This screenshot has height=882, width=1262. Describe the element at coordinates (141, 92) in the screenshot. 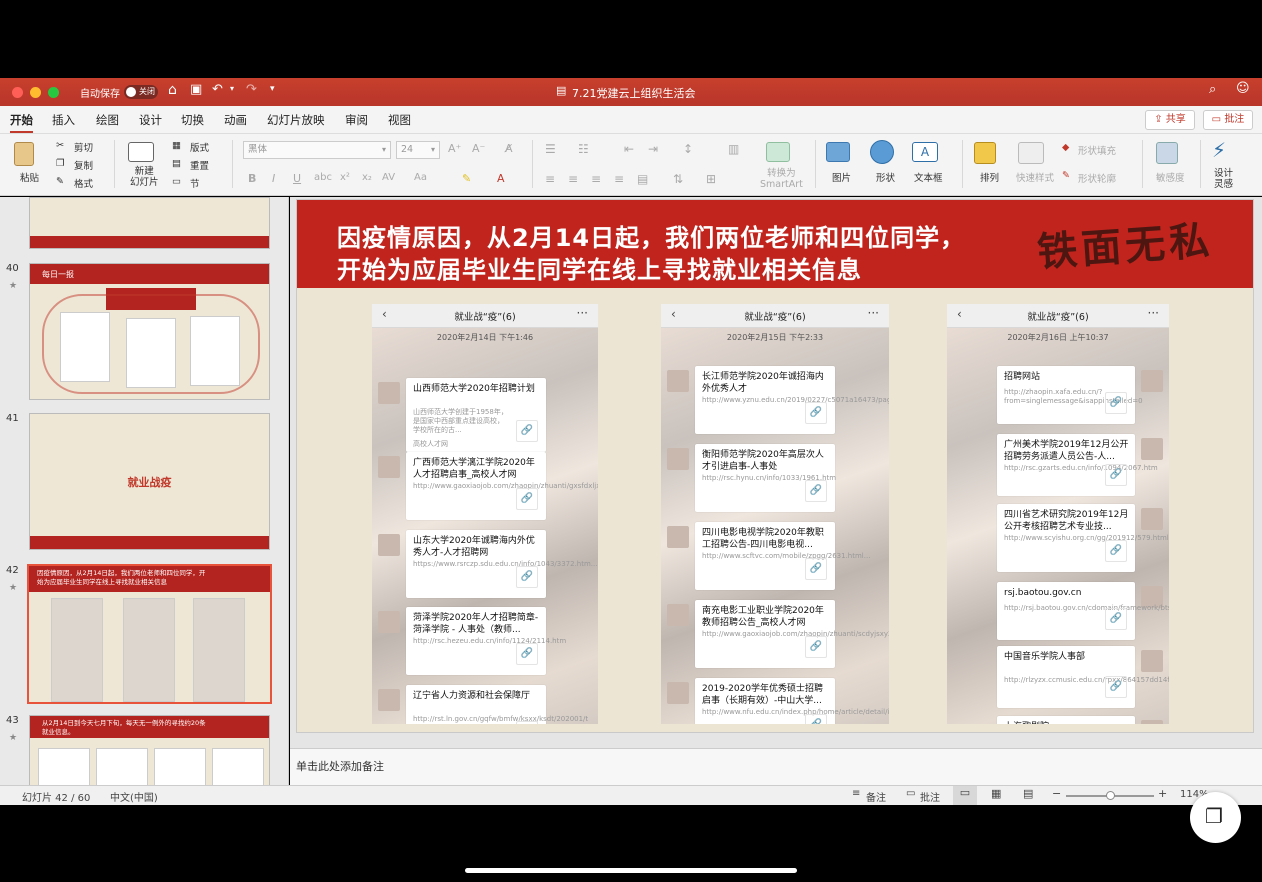

I see `autosave-toggle: 关闭` at that location.